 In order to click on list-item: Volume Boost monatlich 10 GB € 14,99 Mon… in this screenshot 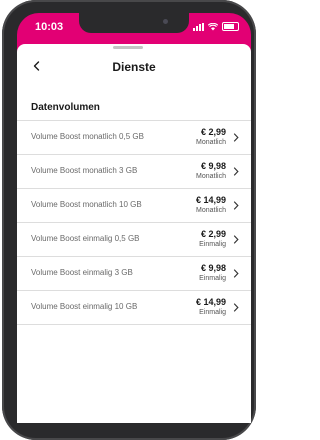, I will do `click(134, 206)`.